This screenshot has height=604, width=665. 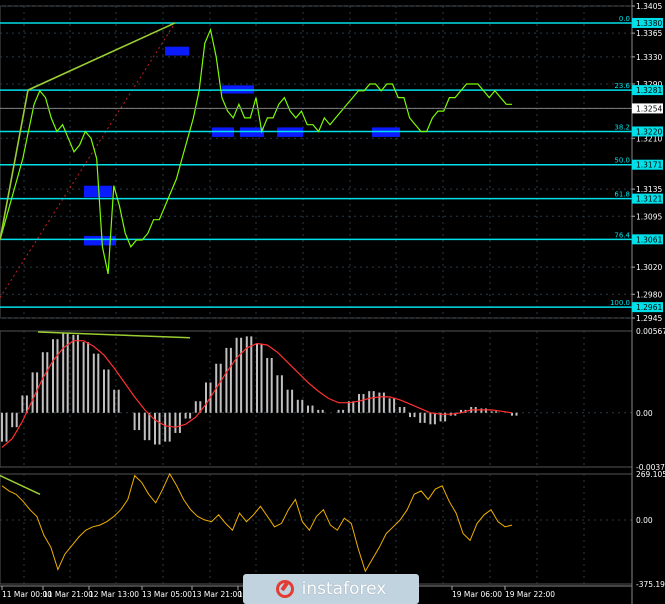 I want to click on fib-level-label: 76.4, so click(x=622, y=235).